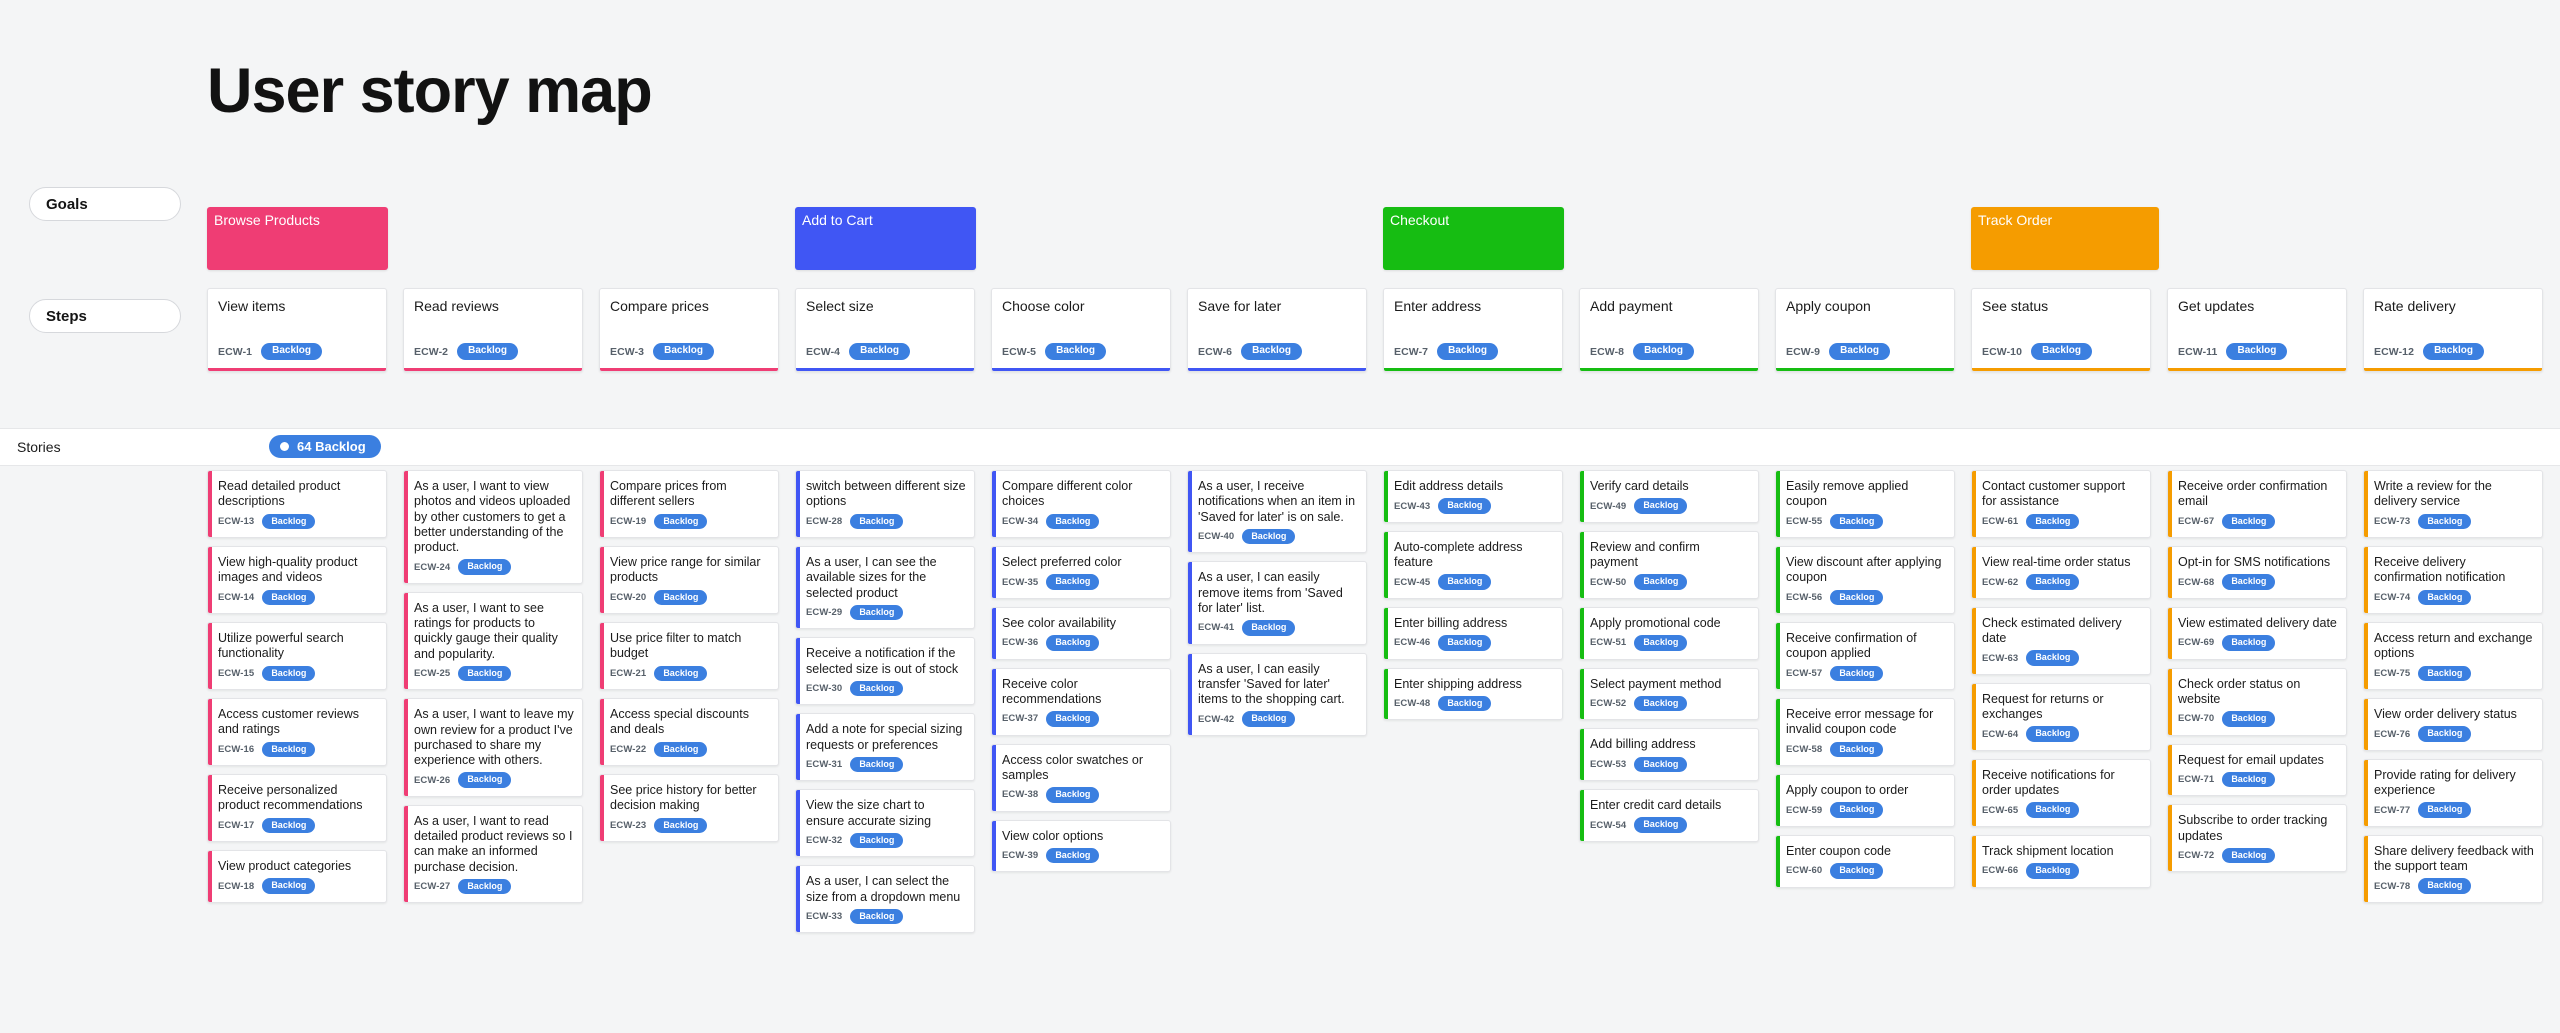 The width and height of the screenshot is (2560, 1033). What do you see at coordinates (1669, 496) in the screenshot?
I see `story-card: Verify card details ECW-49 Backlog` at bounding box center [1669, 496].